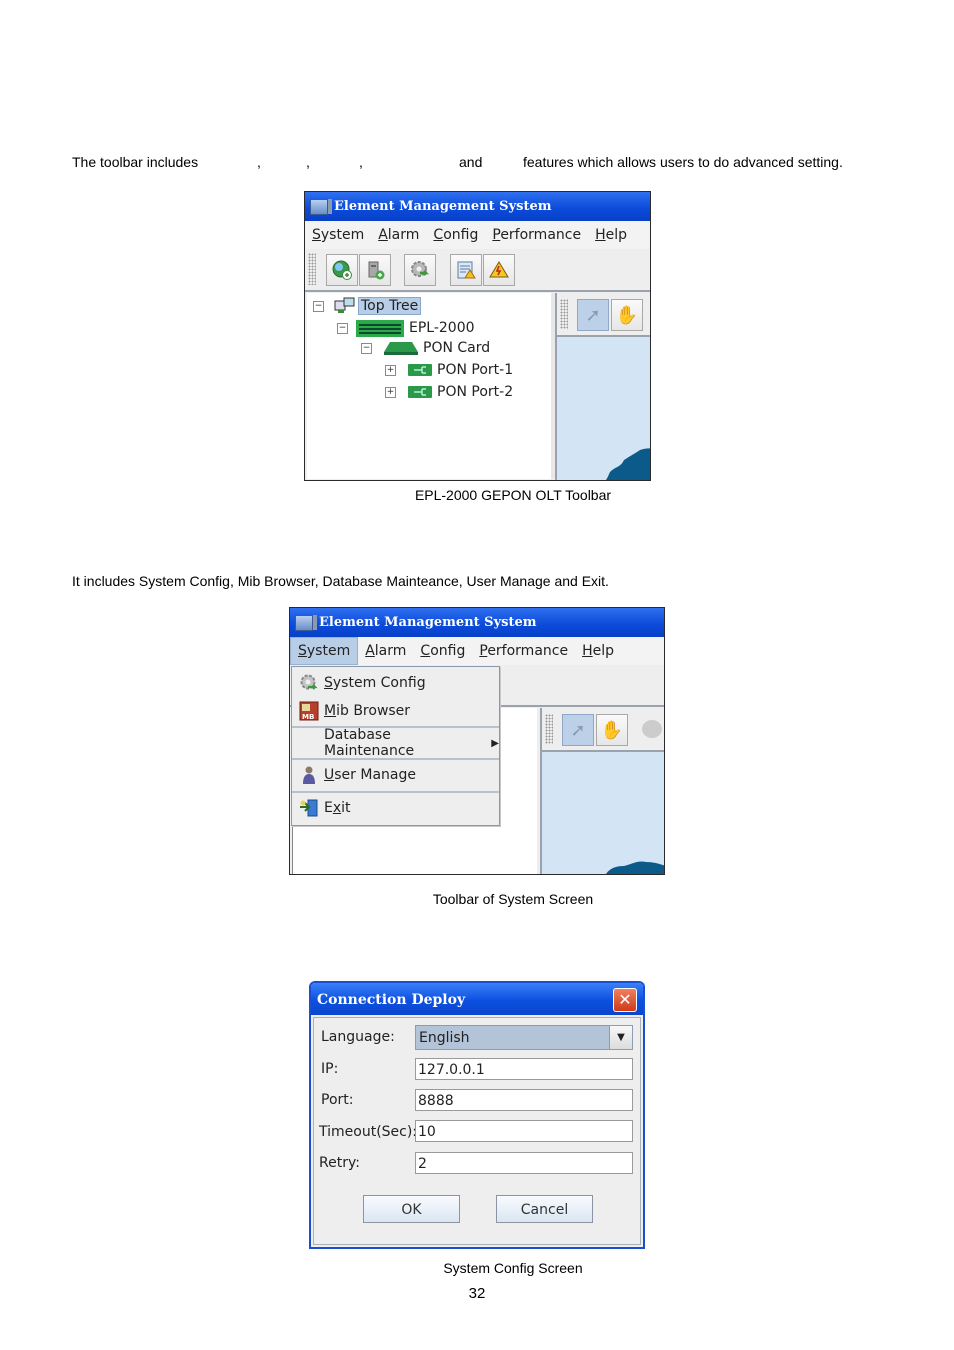 This screenshot has height=1350, width=954. What do you see at coordinates (420, 370) in the screenshot?
I see `pon-port-icon` at bounding box center [420, 370].